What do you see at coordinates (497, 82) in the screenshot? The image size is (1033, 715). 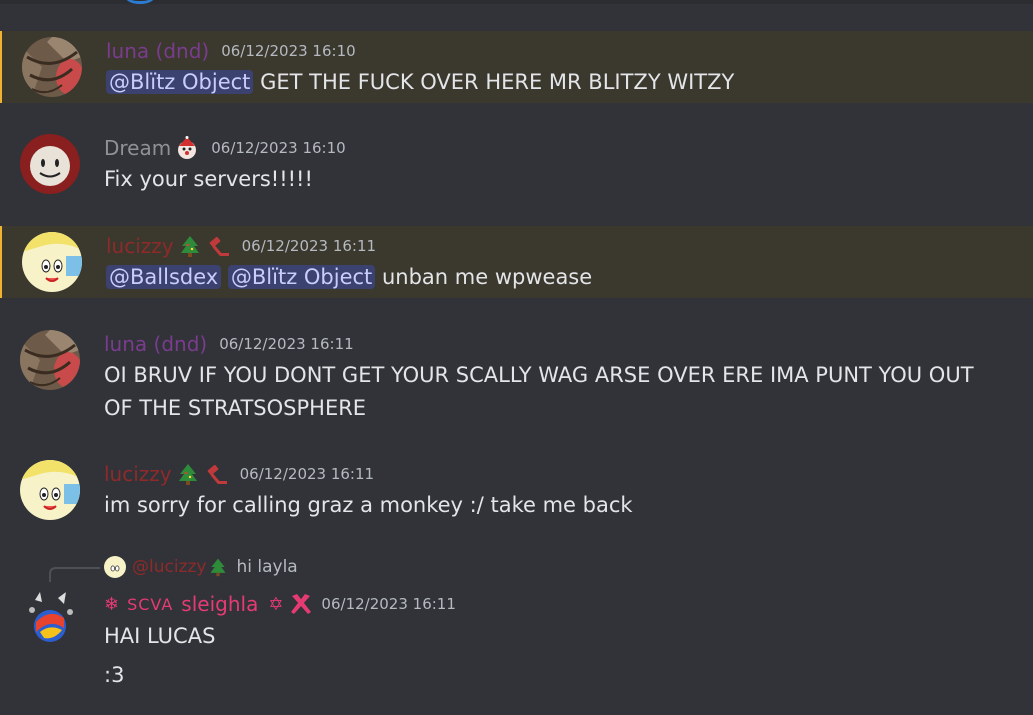 I see `message-text: GET THE FUCK OVER HERE MR BLITZY WITZY` at bounding box center [497, 82].